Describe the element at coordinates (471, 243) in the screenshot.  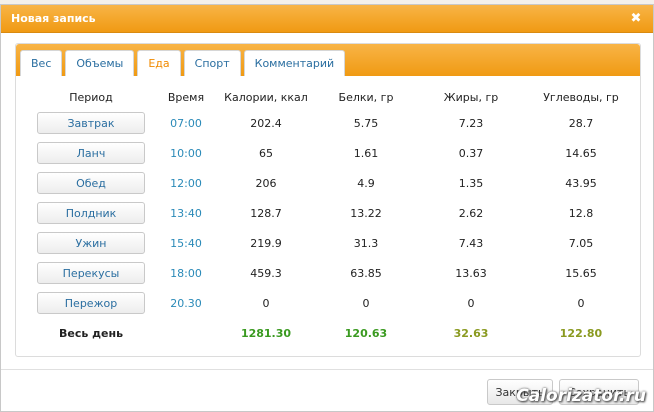
I see `fat-value: 7.43` at that location.